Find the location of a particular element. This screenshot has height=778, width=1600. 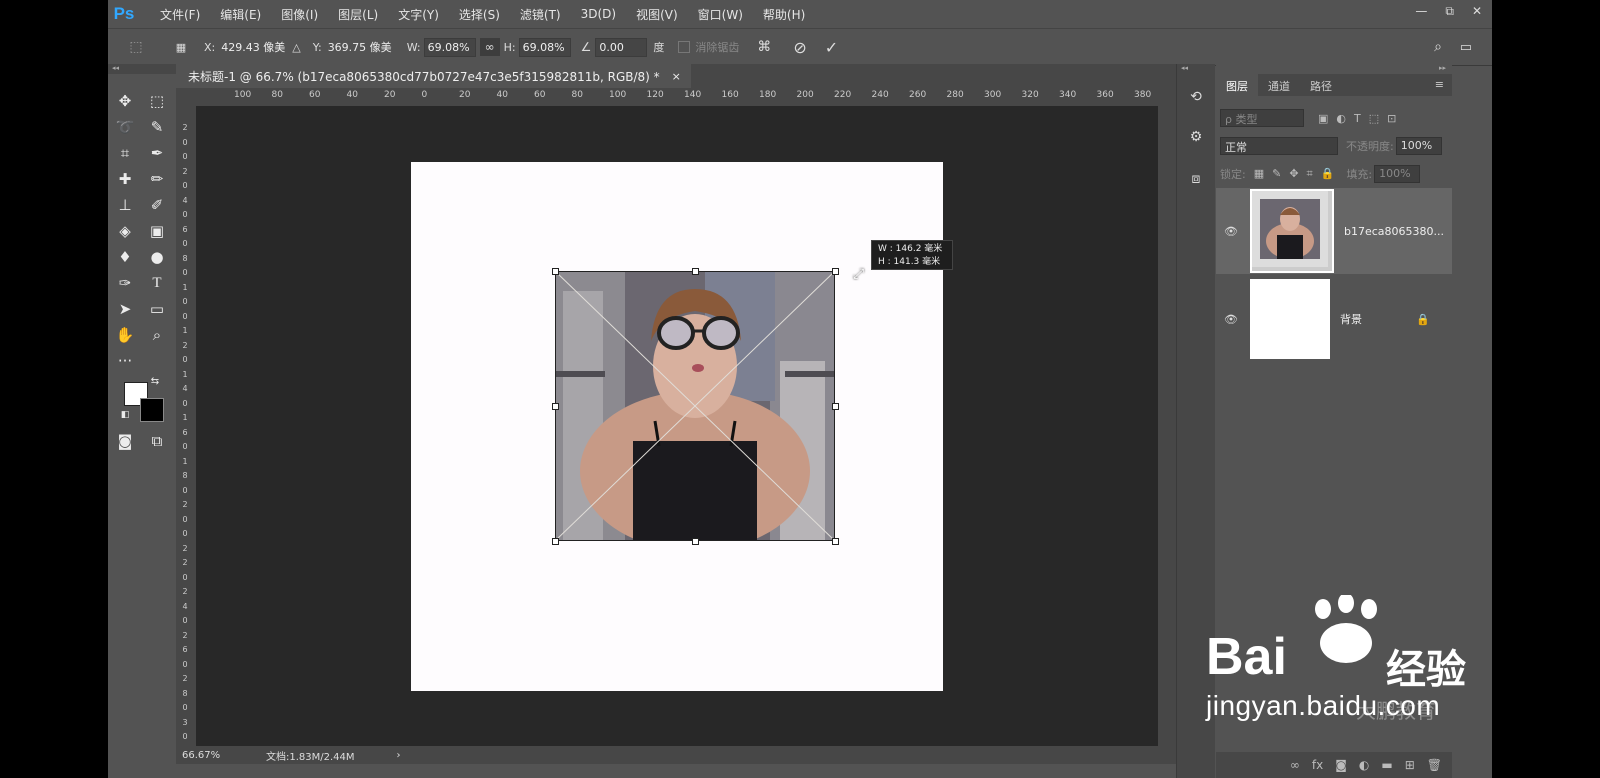

new-layer-icon: ⊞ is located at coordinates (1410, 765).